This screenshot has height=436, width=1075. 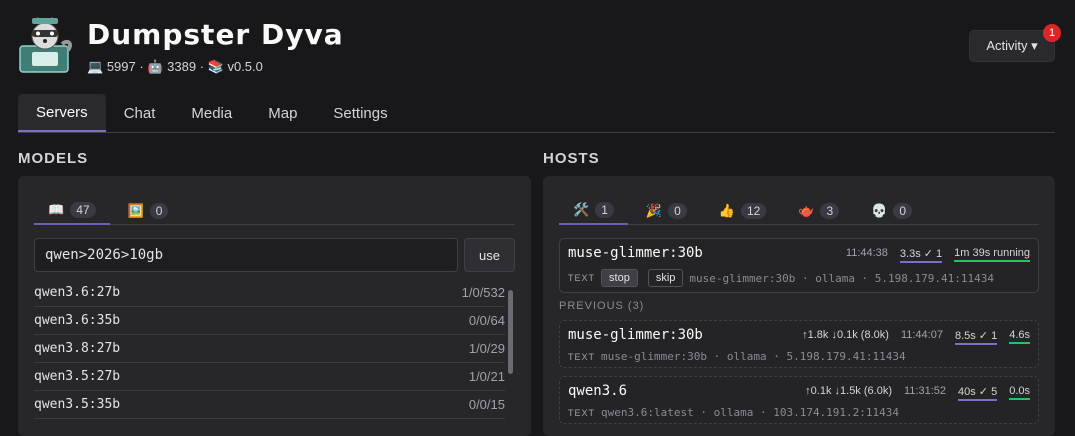 What do you see at coordinates (282, 113) in the screenshot?
I see `tab-map: Map` at bounding box center [282, 113].